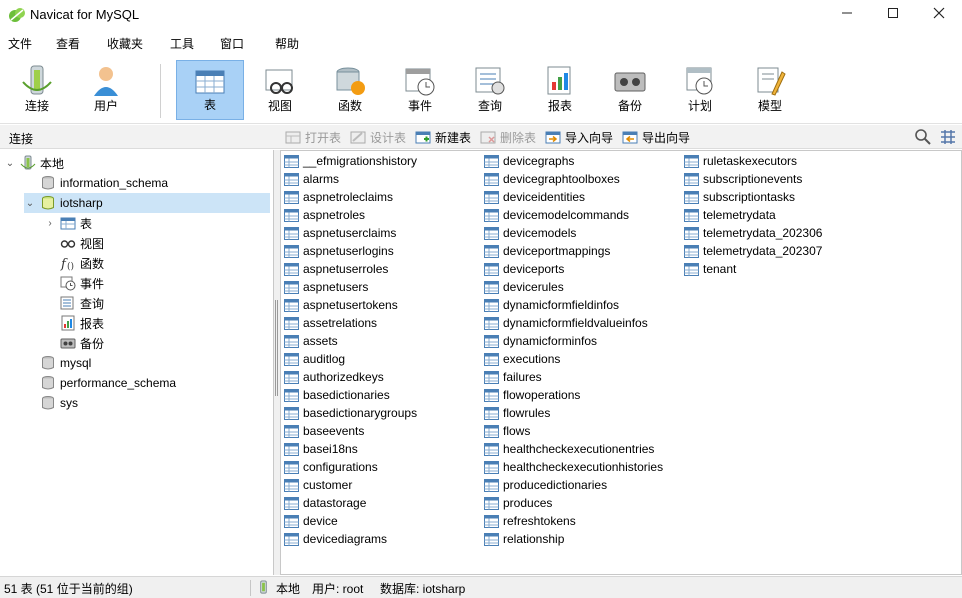 This screenshot has width=962, height=598. Describe the element at coordinates (753, 251) in the screenshot. I see `table-item: telemetrydata_202307` at that location.